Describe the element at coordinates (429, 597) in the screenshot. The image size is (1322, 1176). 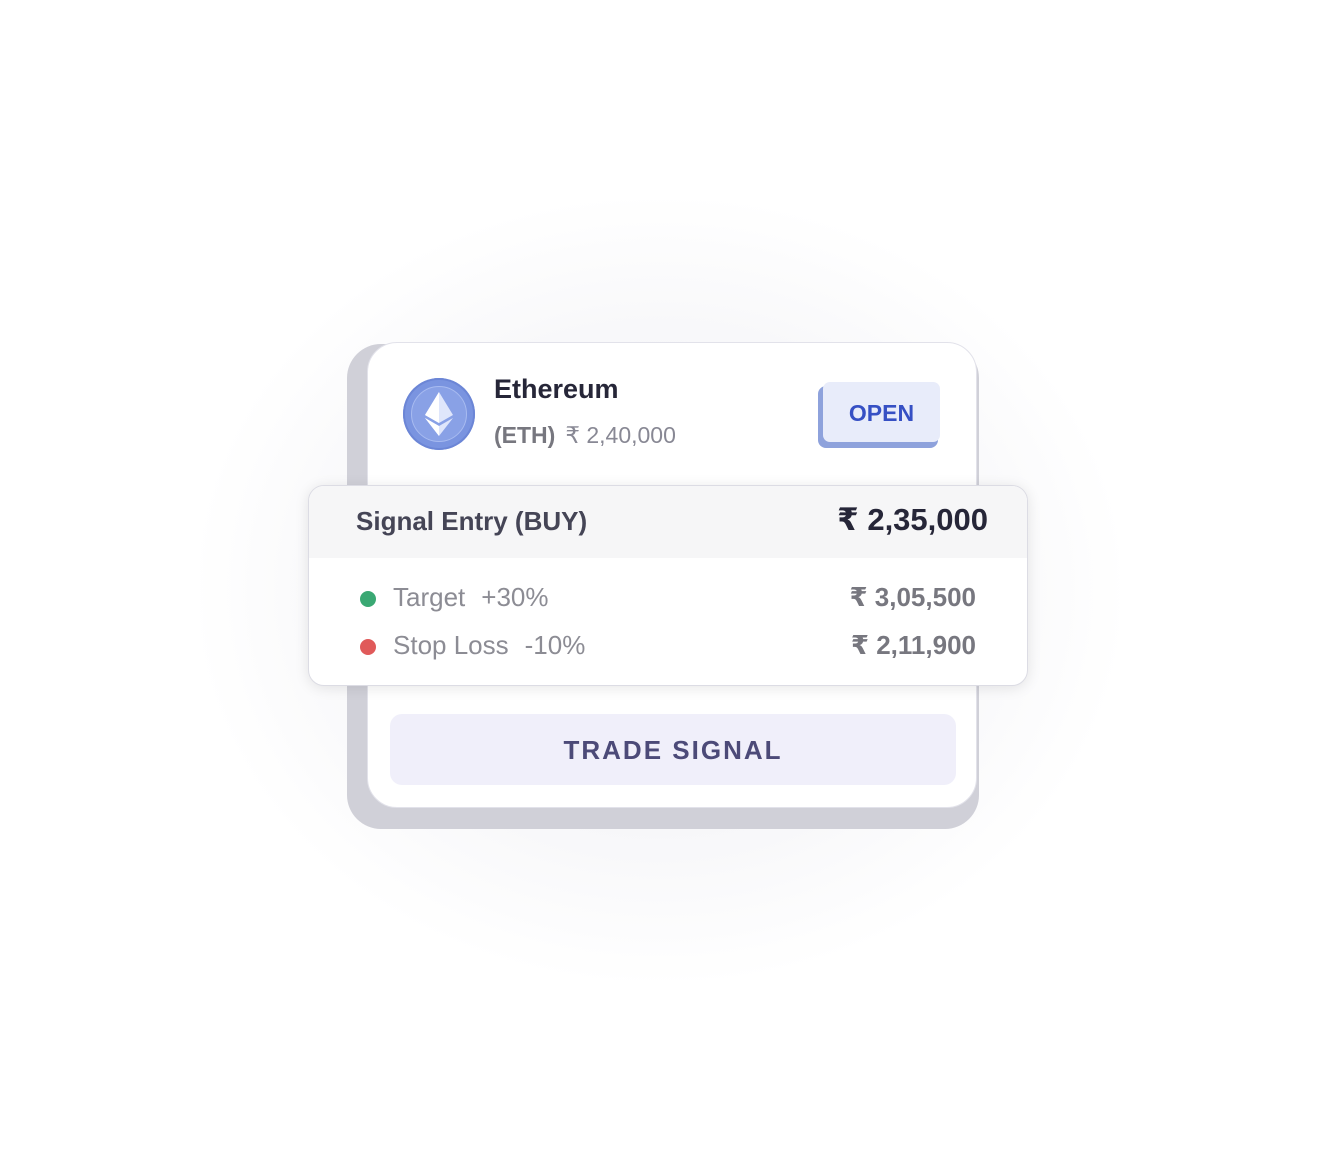
I see `target-label: Target` at that location.